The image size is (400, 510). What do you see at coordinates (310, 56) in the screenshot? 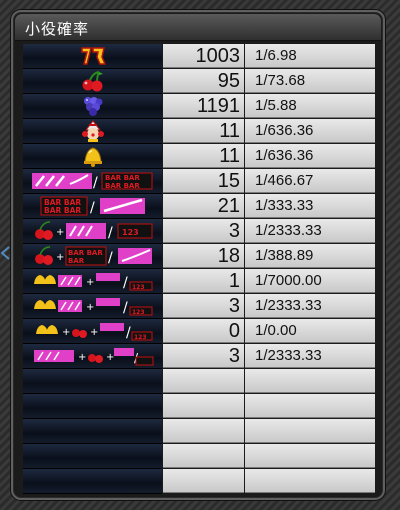
I see `probability-cell: 1/6.98` at bounding box center [310, 56].